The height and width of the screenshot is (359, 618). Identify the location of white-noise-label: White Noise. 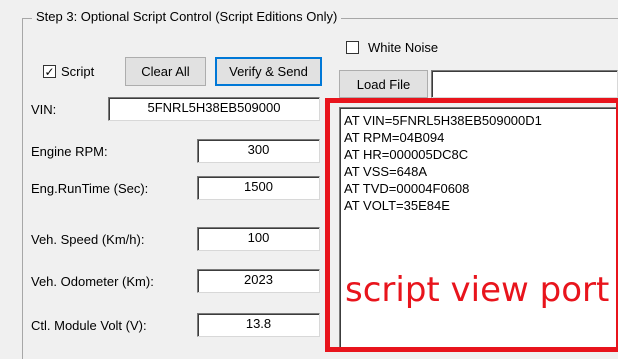
(403, 47).